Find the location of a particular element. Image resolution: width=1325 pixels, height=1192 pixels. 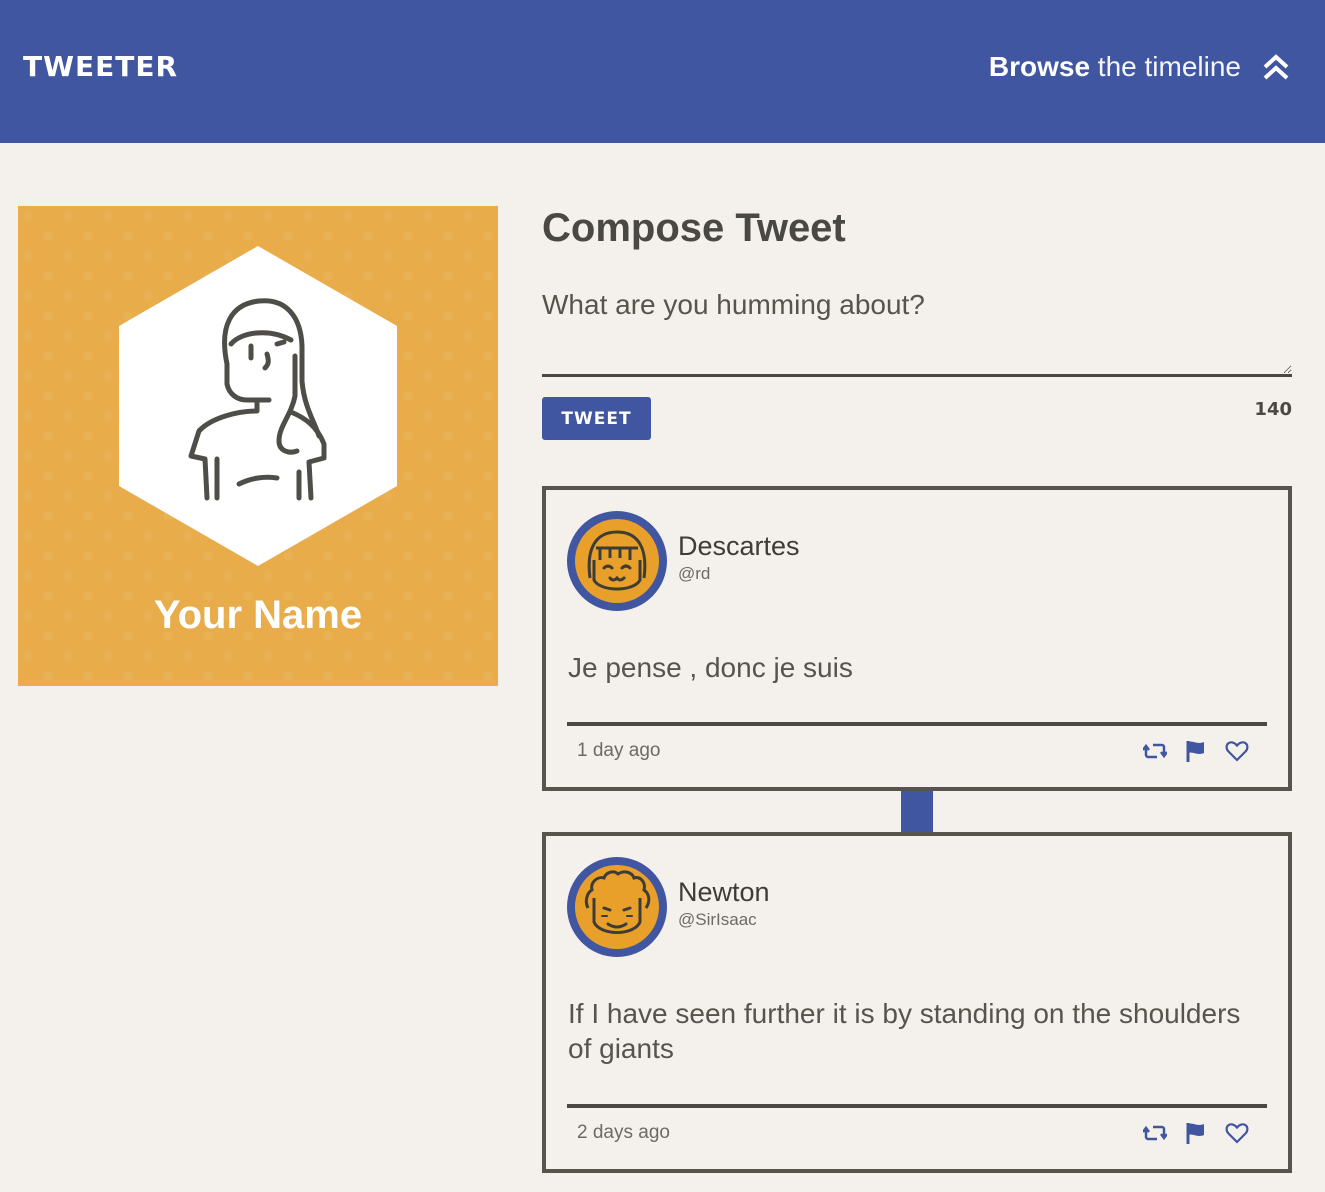

tweet-button: TWEET is located at coordinates (596, 418).